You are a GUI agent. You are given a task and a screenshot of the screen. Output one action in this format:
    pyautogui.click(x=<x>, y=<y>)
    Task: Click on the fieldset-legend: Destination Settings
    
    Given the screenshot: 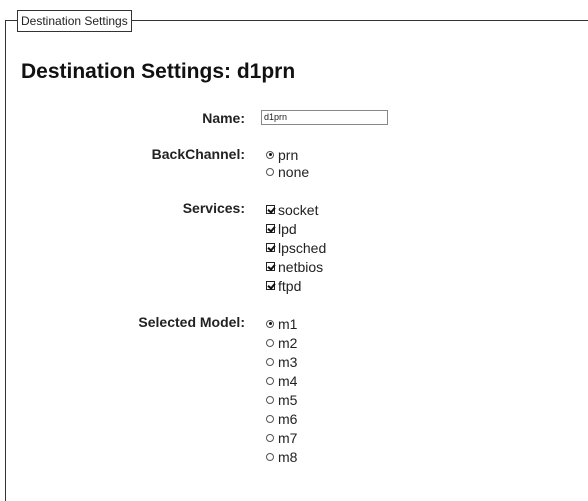 What is the action you would take?
    pyautogui.click(x=74, y=21)
    